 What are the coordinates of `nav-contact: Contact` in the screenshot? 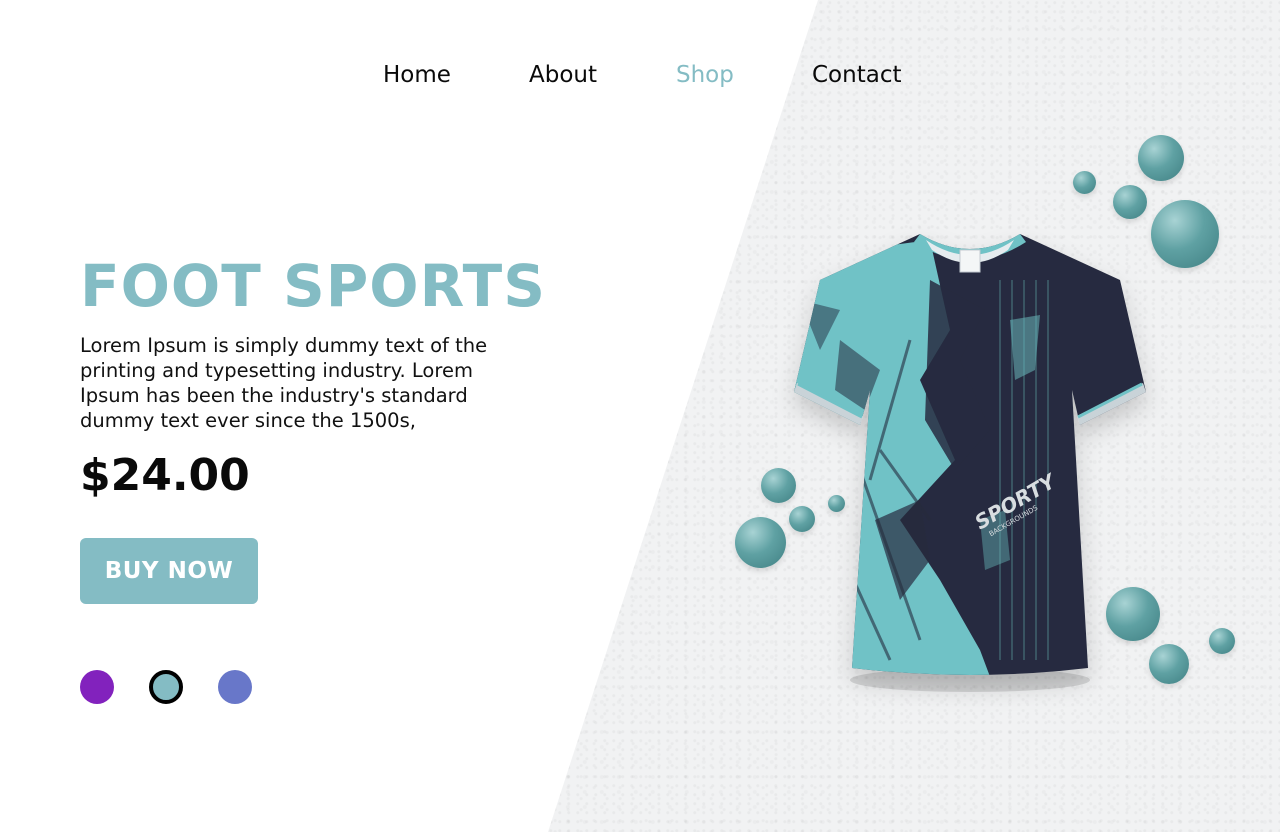 It's located at (856, 75).